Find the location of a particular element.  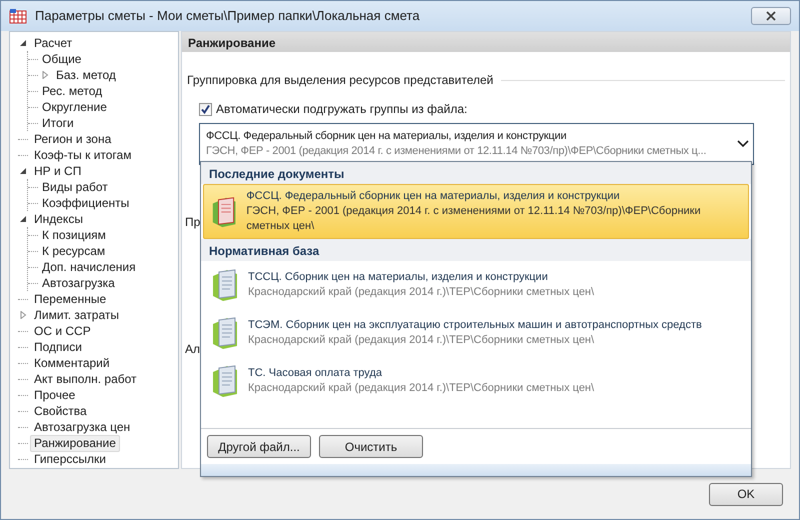

ok-button: OK is located at coordinates (746, 494).